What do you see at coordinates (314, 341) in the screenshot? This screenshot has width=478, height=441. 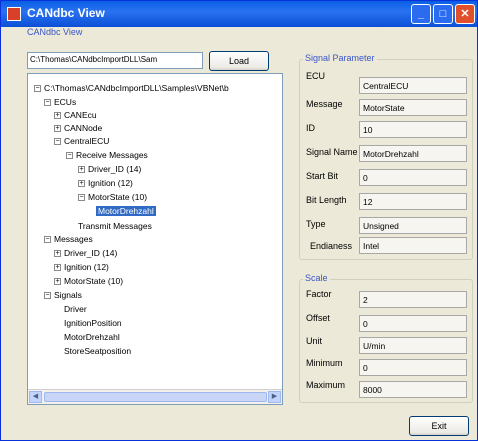 I see `unit-label: Unit` at bounding box center [314, 341].